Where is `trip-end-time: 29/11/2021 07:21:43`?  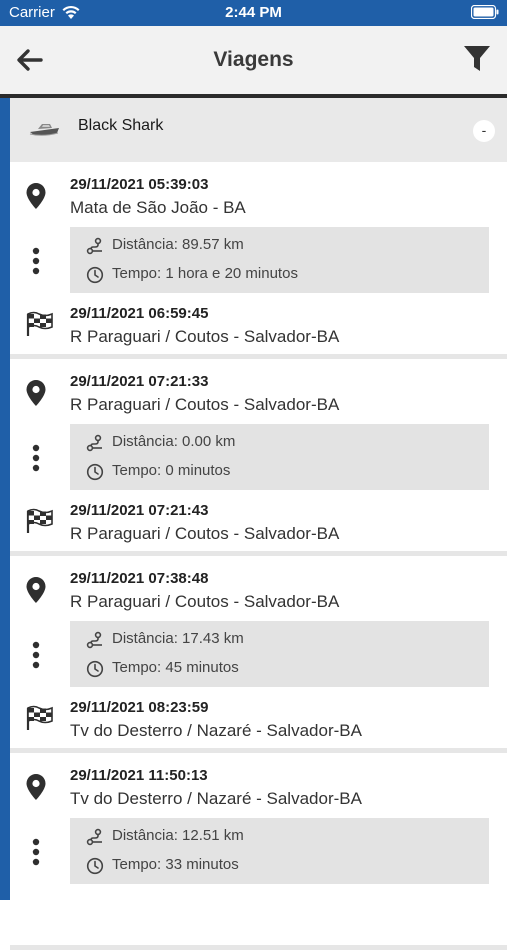
trip-end-time: 29/11/2021 07:21:43 is located at coordinates (139, 510).